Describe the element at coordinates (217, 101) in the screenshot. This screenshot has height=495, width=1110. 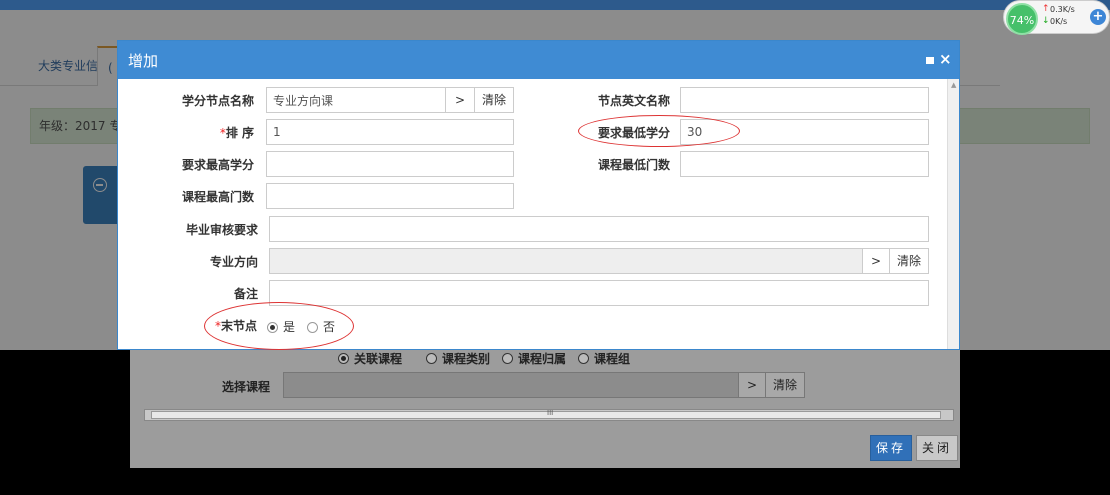
I see `node-name-label: 学分节点名称` at that location.